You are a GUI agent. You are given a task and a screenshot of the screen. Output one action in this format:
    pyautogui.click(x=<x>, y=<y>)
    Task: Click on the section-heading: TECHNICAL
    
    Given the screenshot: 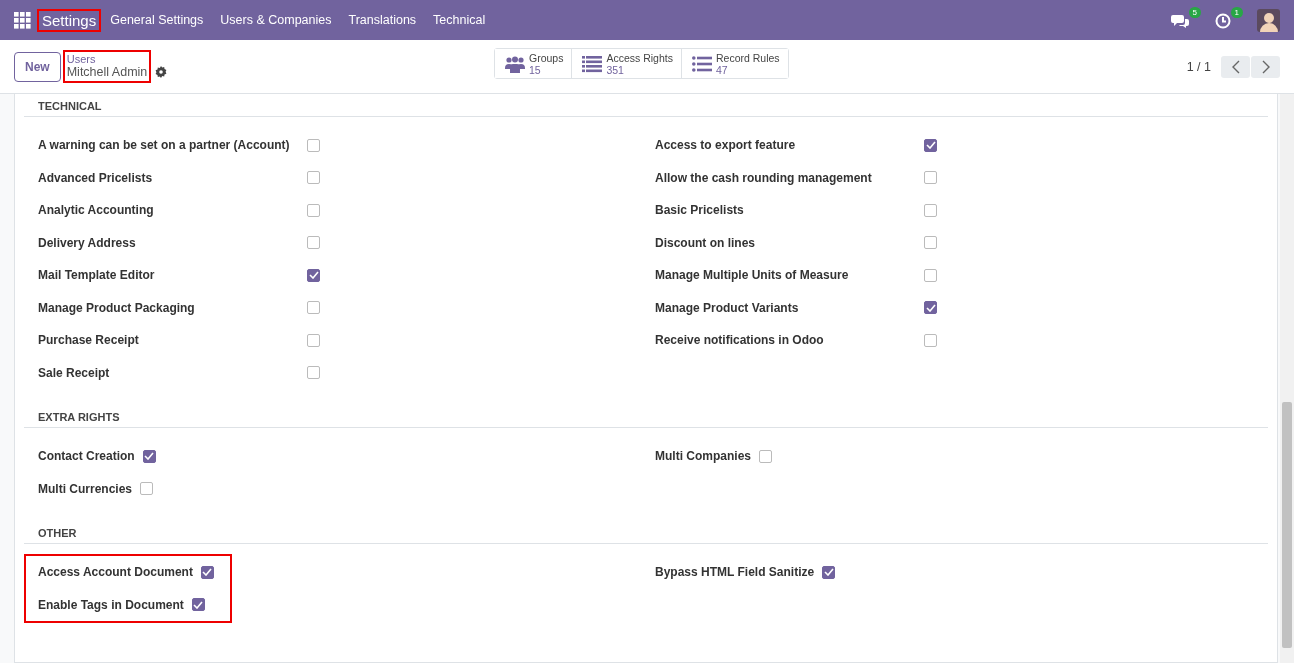 What is the action you would take?
    pyautogui.click(x=646, y=108)
    